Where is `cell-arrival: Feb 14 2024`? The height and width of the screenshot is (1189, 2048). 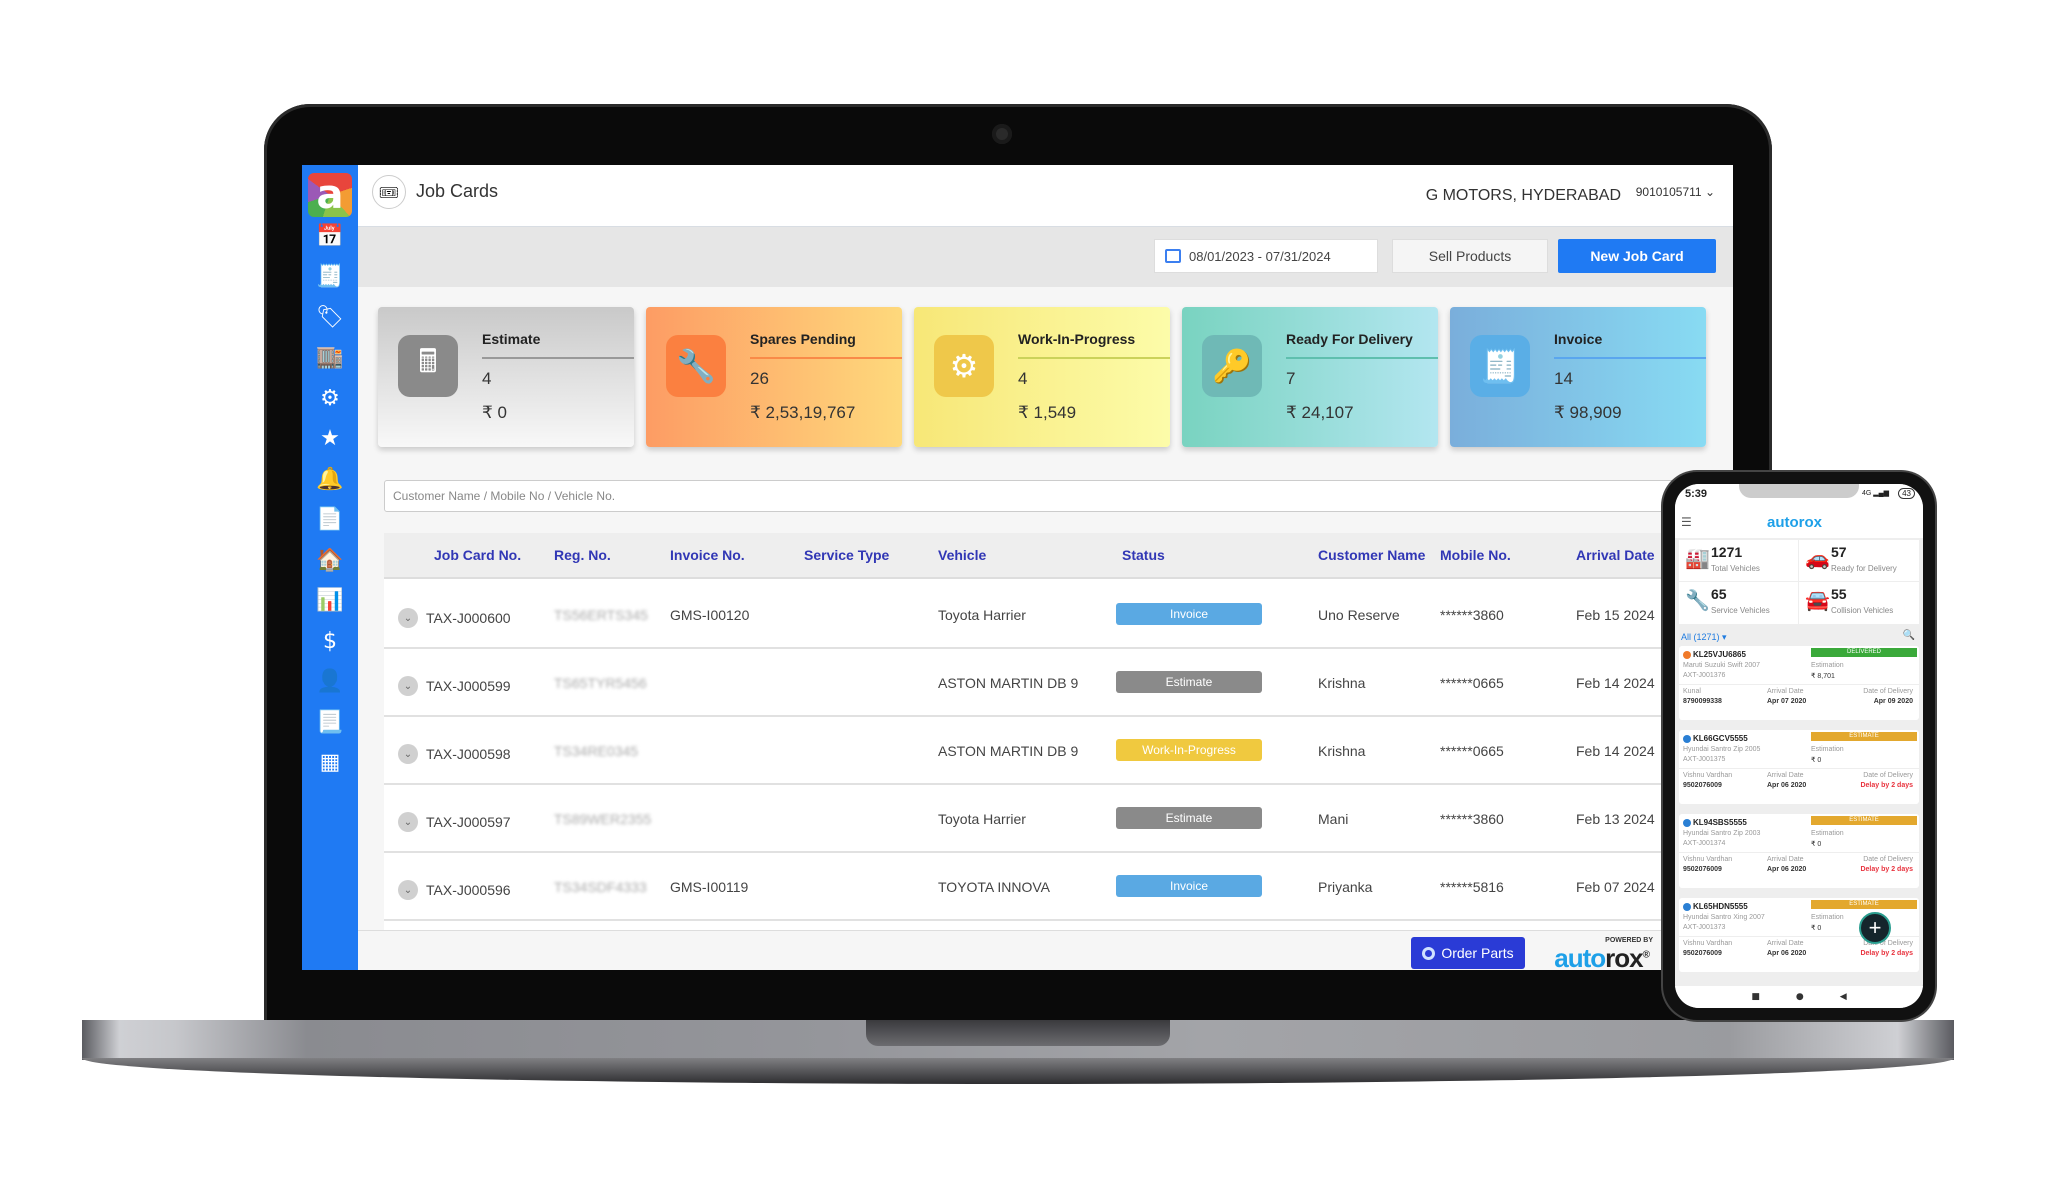 cell-arrival: Feb 14 2024 is located at coordinates (1615, 683).